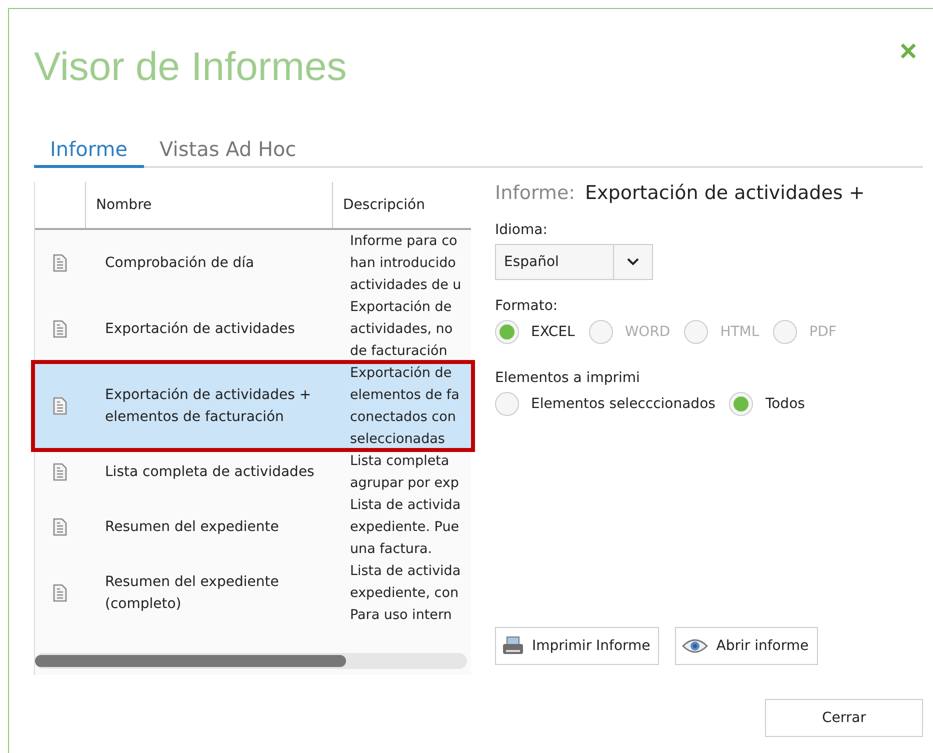 This screenshot has height=753, width=933. Describe the element at coordinates (521, 230) in the screenshot. I see `field-label: Idioma:` at that location.